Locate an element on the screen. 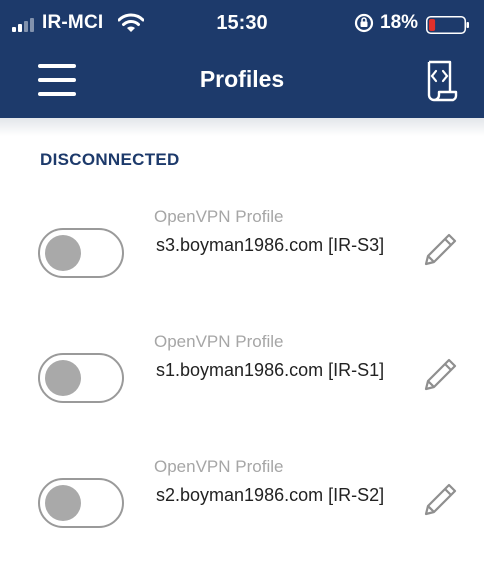 The height and width of the screenshot is (577, 484). profile-name: s2.boyman1986.com [IR-S2] is located at coordinates (270, 495).